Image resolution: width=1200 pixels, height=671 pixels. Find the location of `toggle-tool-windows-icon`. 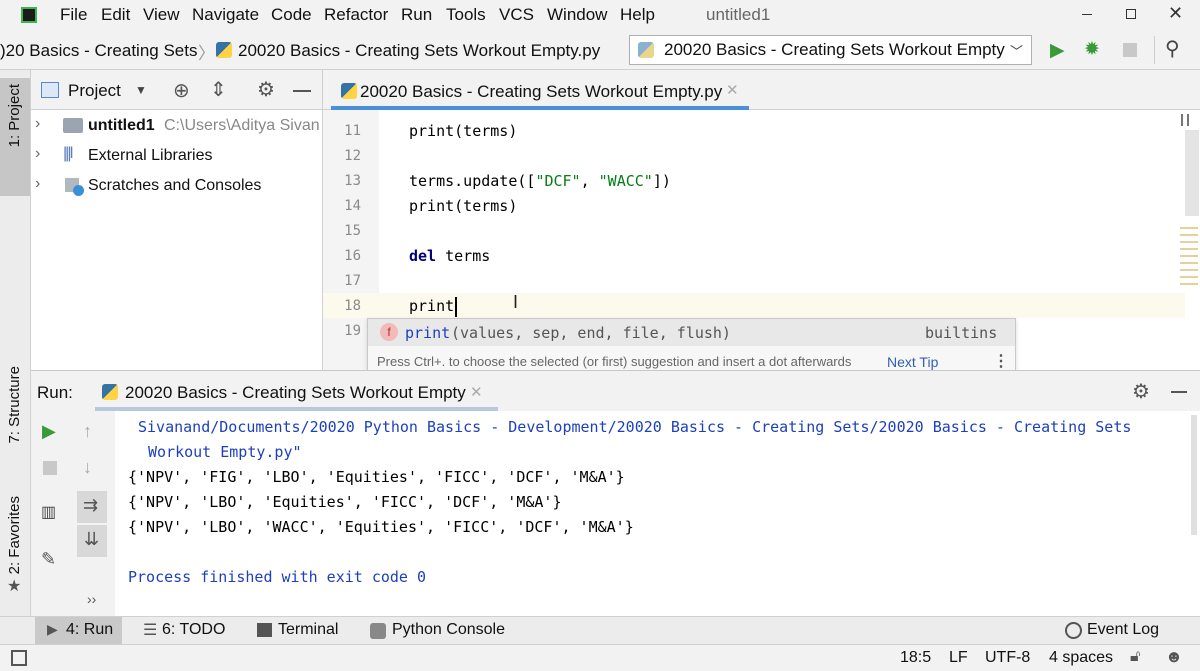

toggle-tool-windows-icon is located at coordinates (19, 658).